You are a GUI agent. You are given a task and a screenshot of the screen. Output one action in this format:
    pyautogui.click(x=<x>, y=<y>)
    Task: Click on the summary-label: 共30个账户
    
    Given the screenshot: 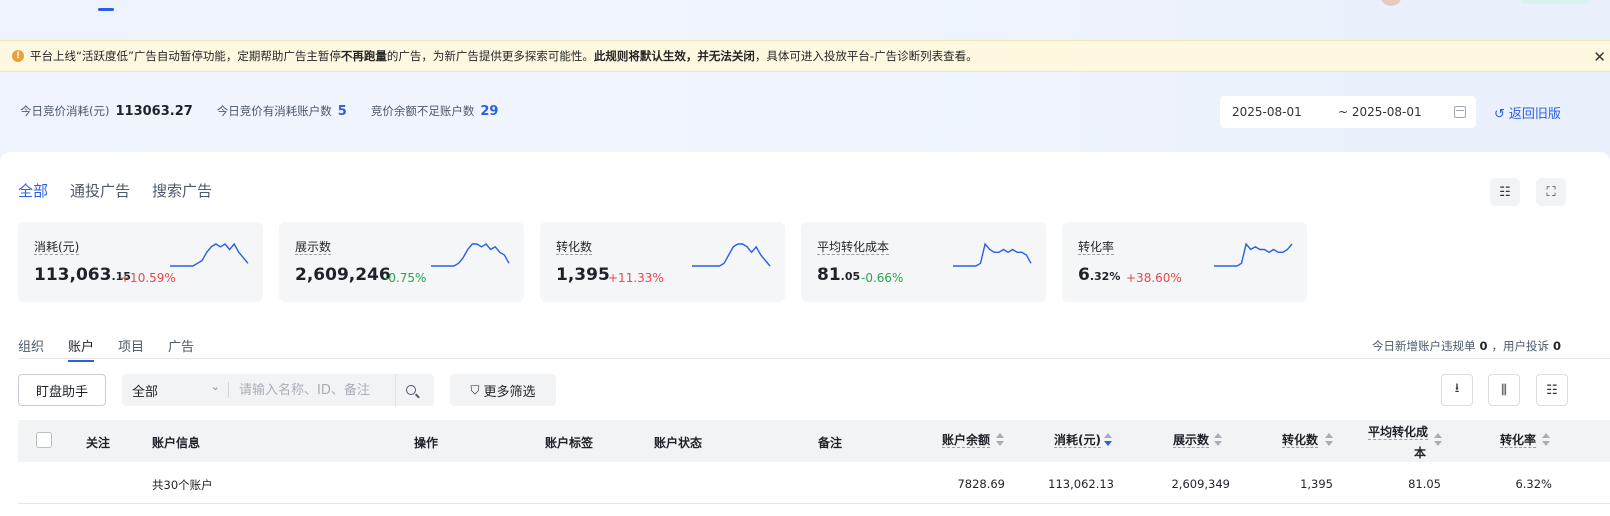 What is the action you would take?
    pyautogui.click(x=182, y=485)
    